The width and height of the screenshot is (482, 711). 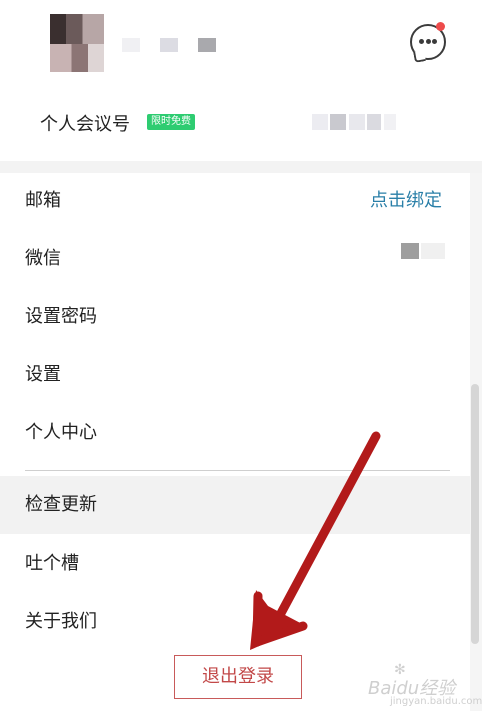 What do you see at coordinates (43, 258) in the screenshot?
I see `menu-item-label: 微信` at bounding box center [43, 258].